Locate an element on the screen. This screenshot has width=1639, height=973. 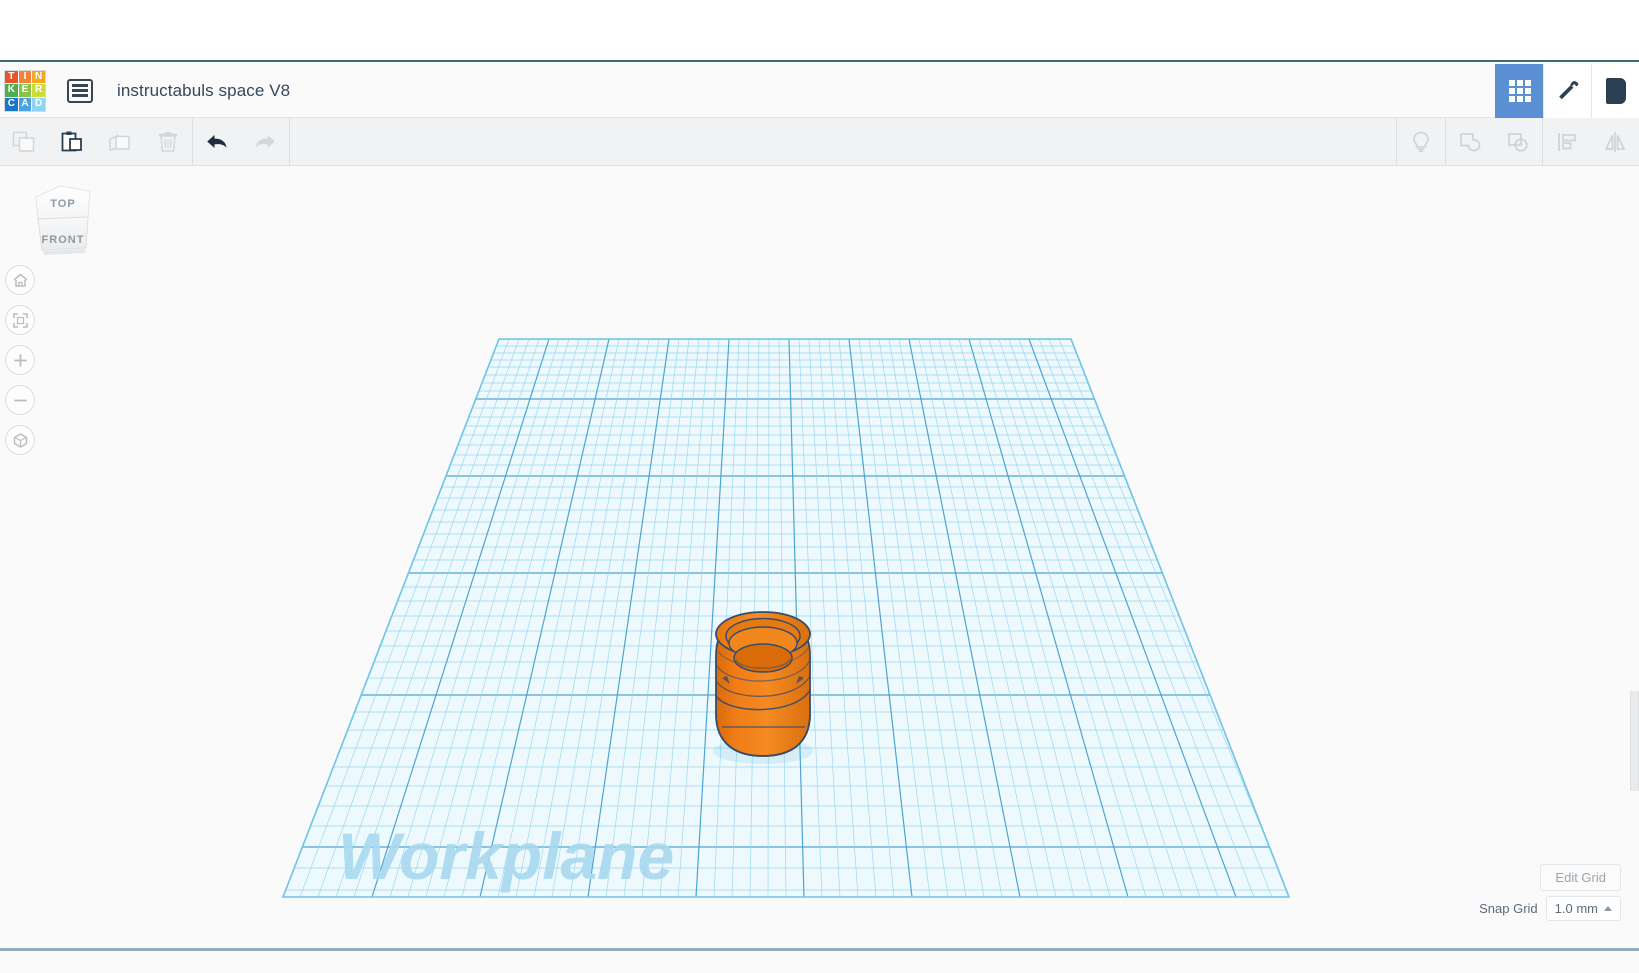
snap-grid-value: 1.0 mm is located at coordinates (1576, 908).